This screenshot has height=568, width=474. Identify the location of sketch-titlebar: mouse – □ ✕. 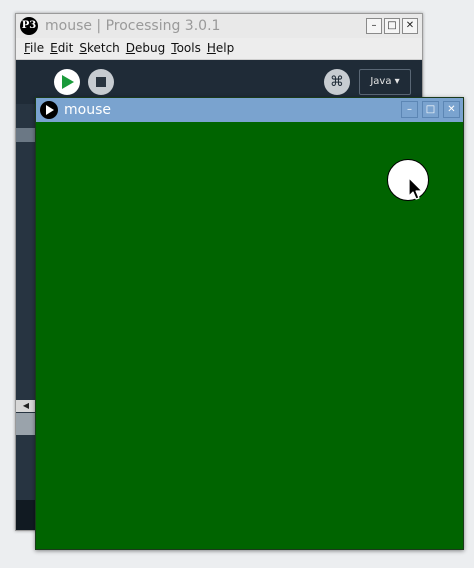
(249, 110).